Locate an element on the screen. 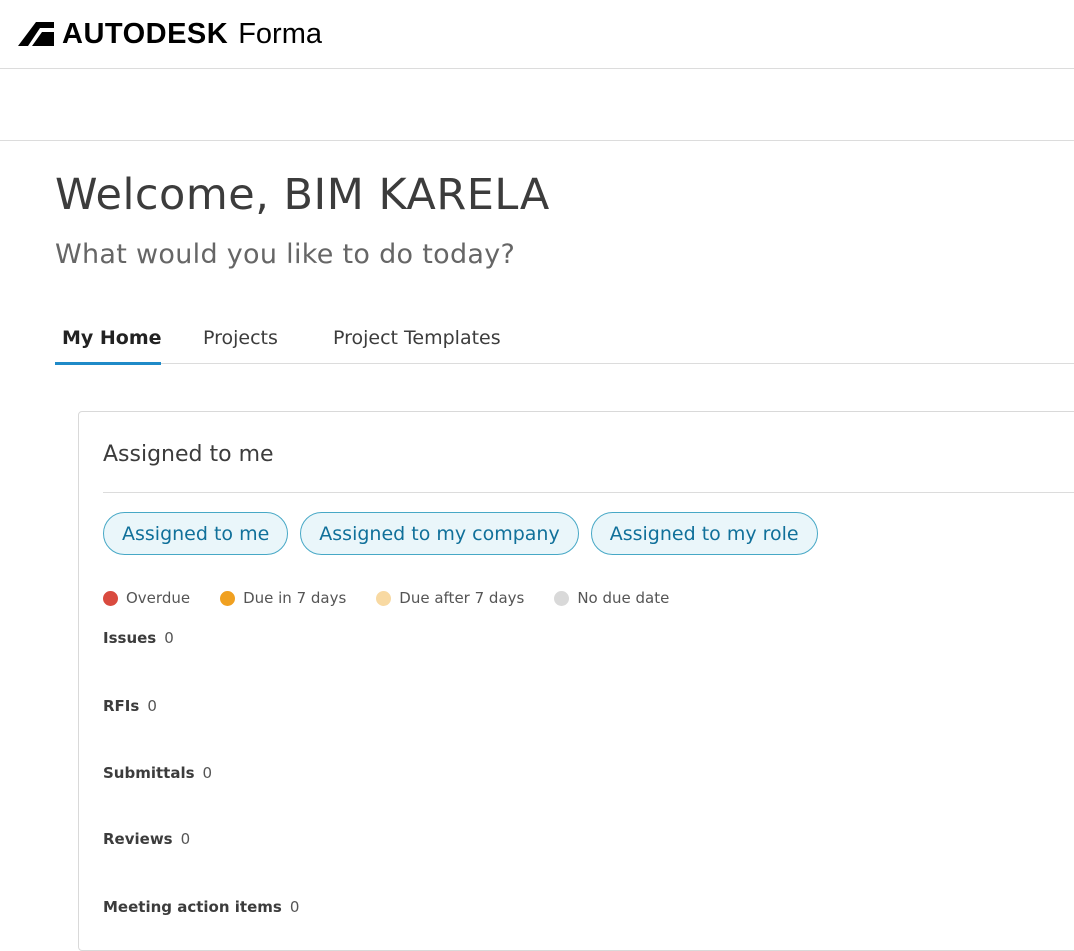 Image resolution: width=1074 pixels, height=951 pixels. brand-name: AUTODESK is located at coordinates (145, 33).